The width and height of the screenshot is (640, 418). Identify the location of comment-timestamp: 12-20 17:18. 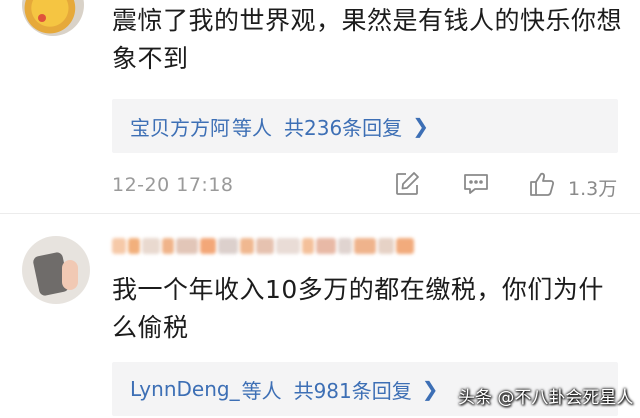
(173, 185).